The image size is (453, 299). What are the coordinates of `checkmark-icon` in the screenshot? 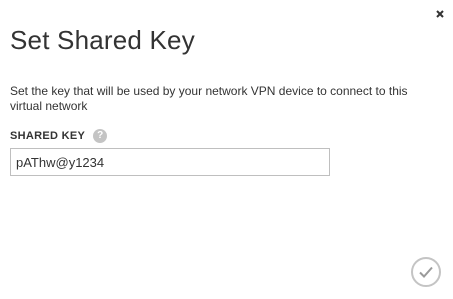 It's located at (426, 272).